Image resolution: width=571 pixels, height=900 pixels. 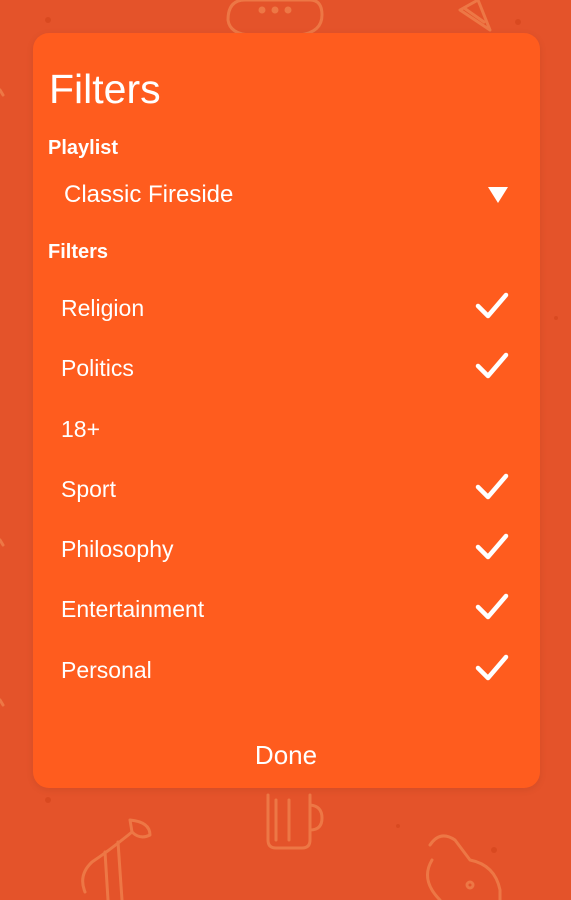 What do you see at coordinates (286, 308) in the screenshot?
I see `filter-item-religion: Religion` at bounding box center [286, 308].